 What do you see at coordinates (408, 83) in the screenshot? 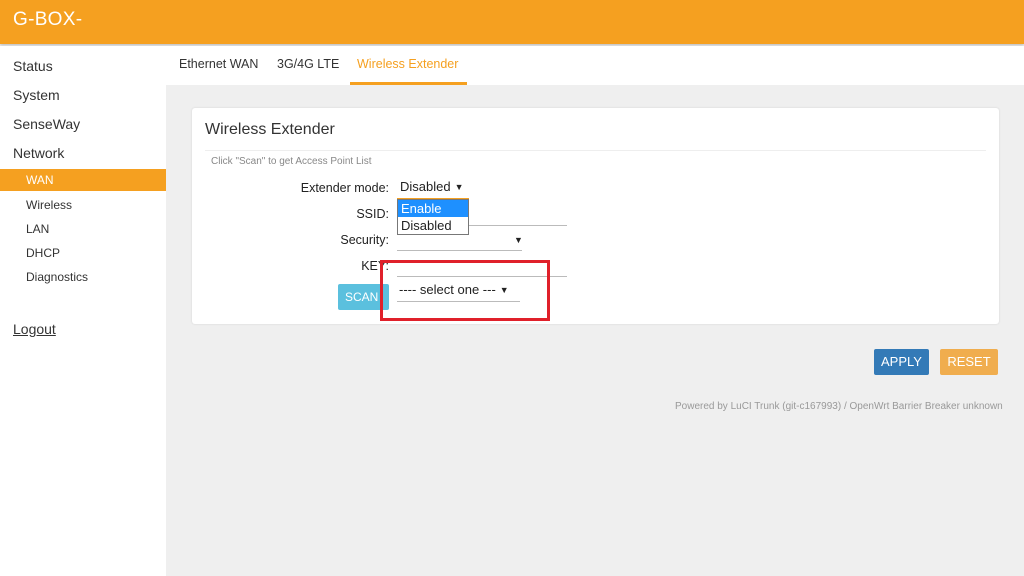
I see `active-tab-indicator` at bounding box center [408, 83].